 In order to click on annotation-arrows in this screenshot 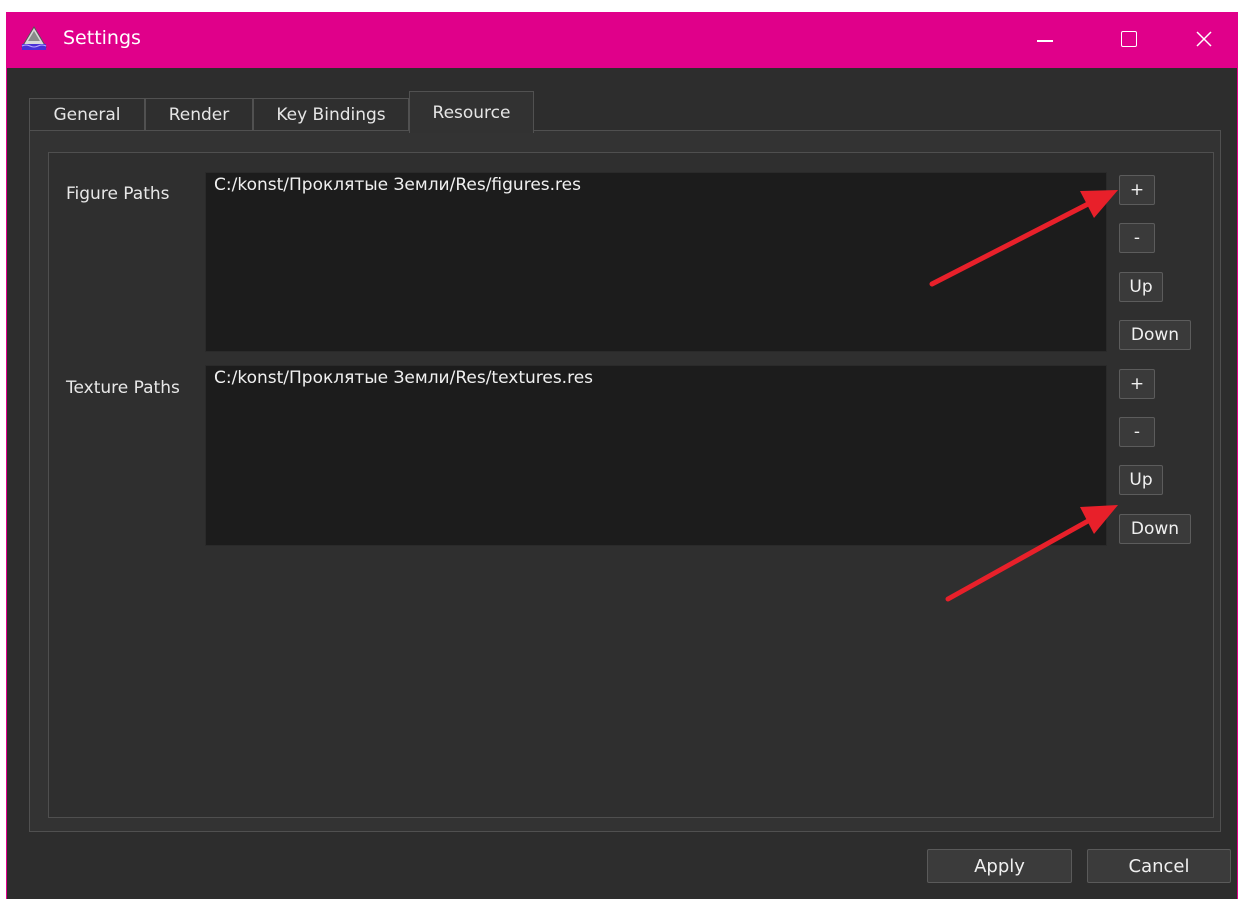, I will do `click(1023, 396)`.